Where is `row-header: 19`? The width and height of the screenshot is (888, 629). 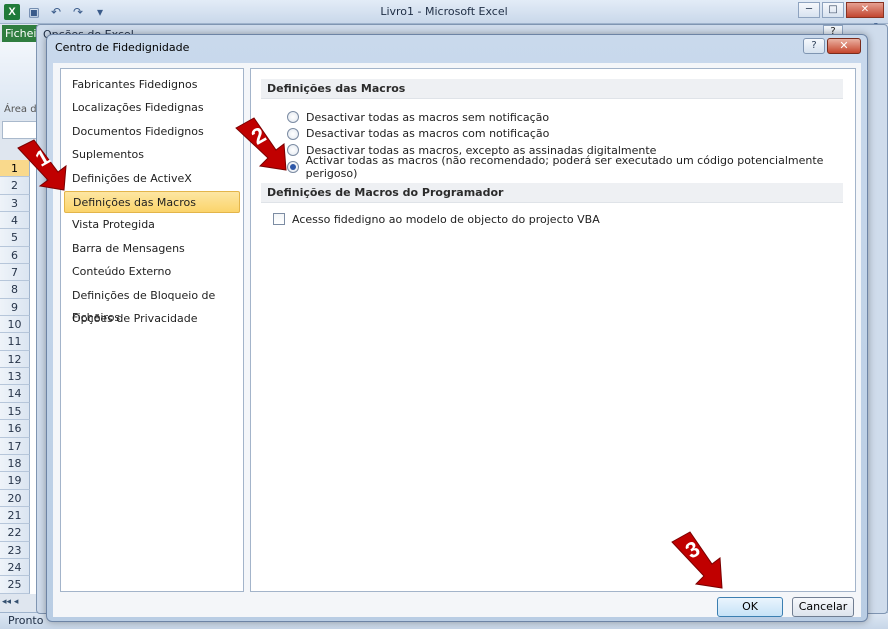
row-header: 19 is located at coordinates (15, 481).